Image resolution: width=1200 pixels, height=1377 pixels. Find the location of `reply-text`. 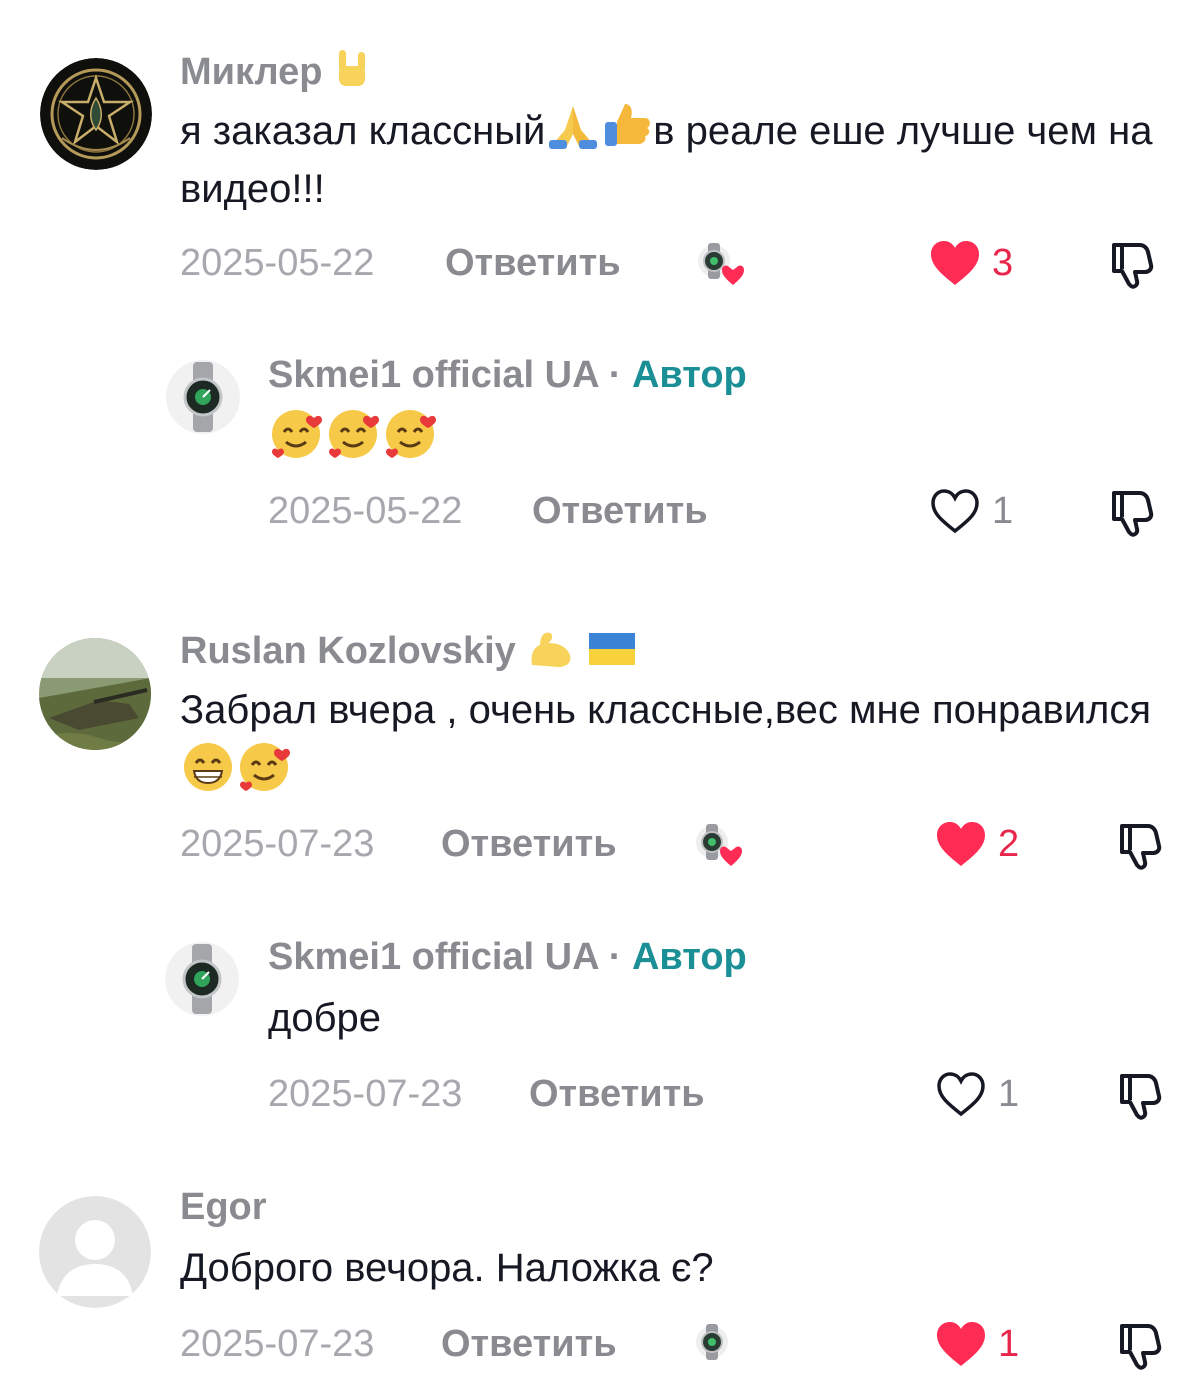

reply-text is located at coordinates (734, 437).